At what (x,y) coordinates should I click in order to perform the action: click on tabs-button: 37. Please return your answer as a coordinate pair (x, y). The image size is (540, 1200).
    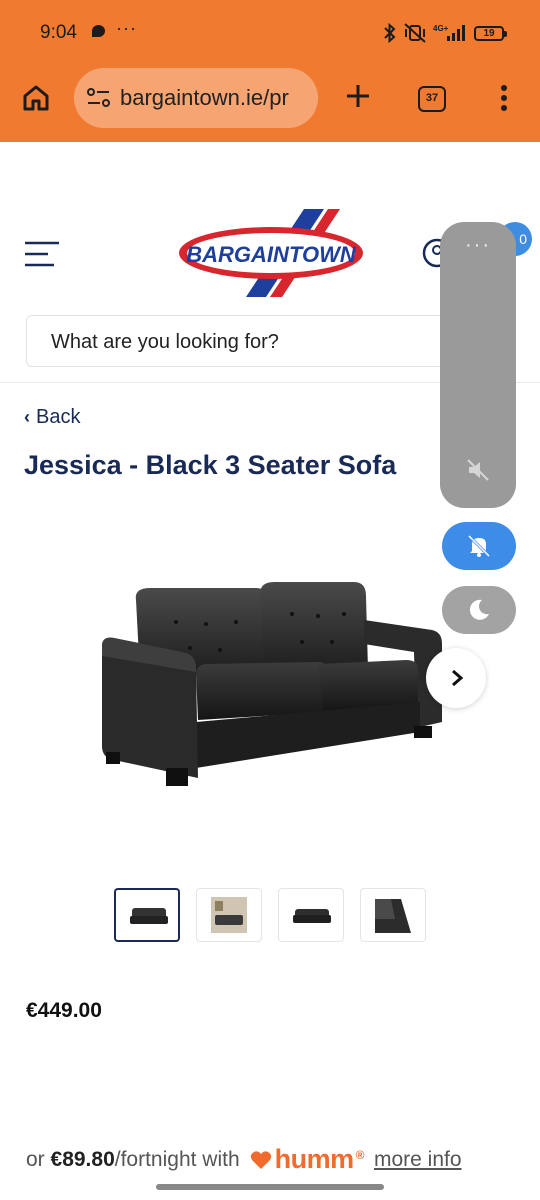
    Looking at the image, I should click on (432, 99).